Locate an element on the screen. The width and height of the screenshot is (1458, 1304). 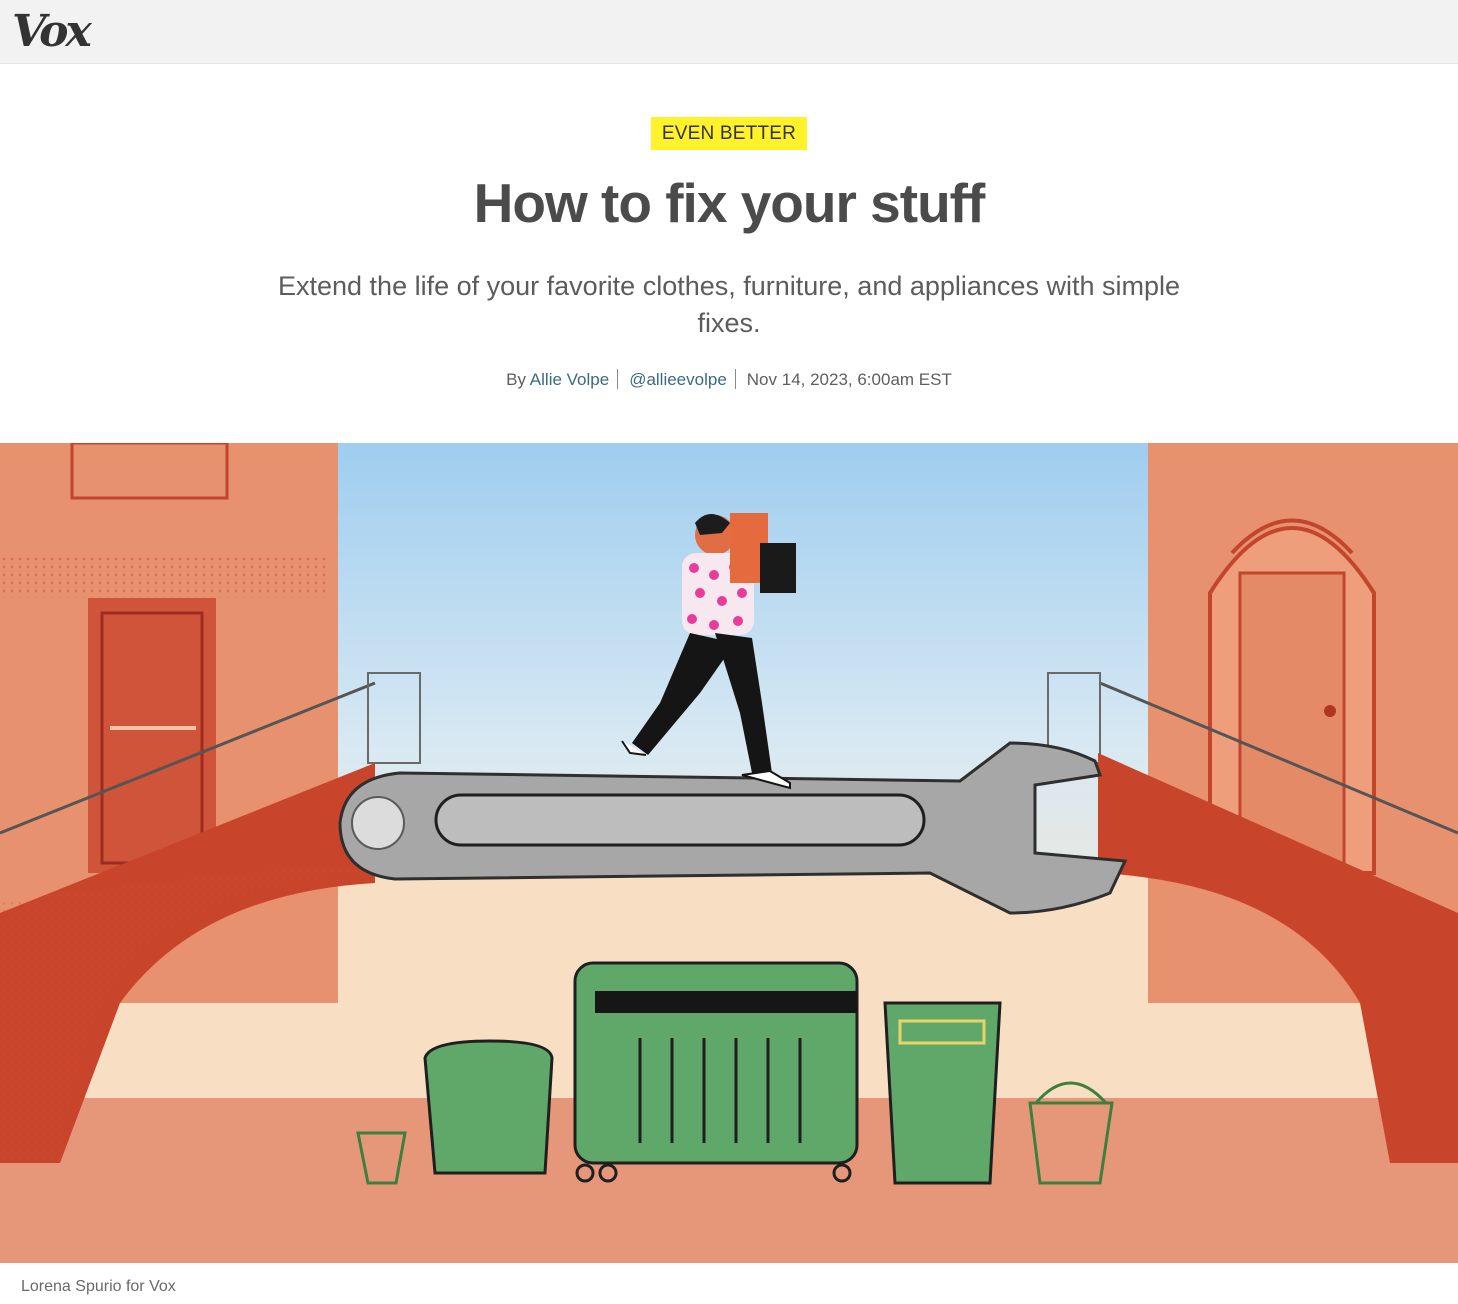
vox-logo: Vox is located at coordinates (52, 32).